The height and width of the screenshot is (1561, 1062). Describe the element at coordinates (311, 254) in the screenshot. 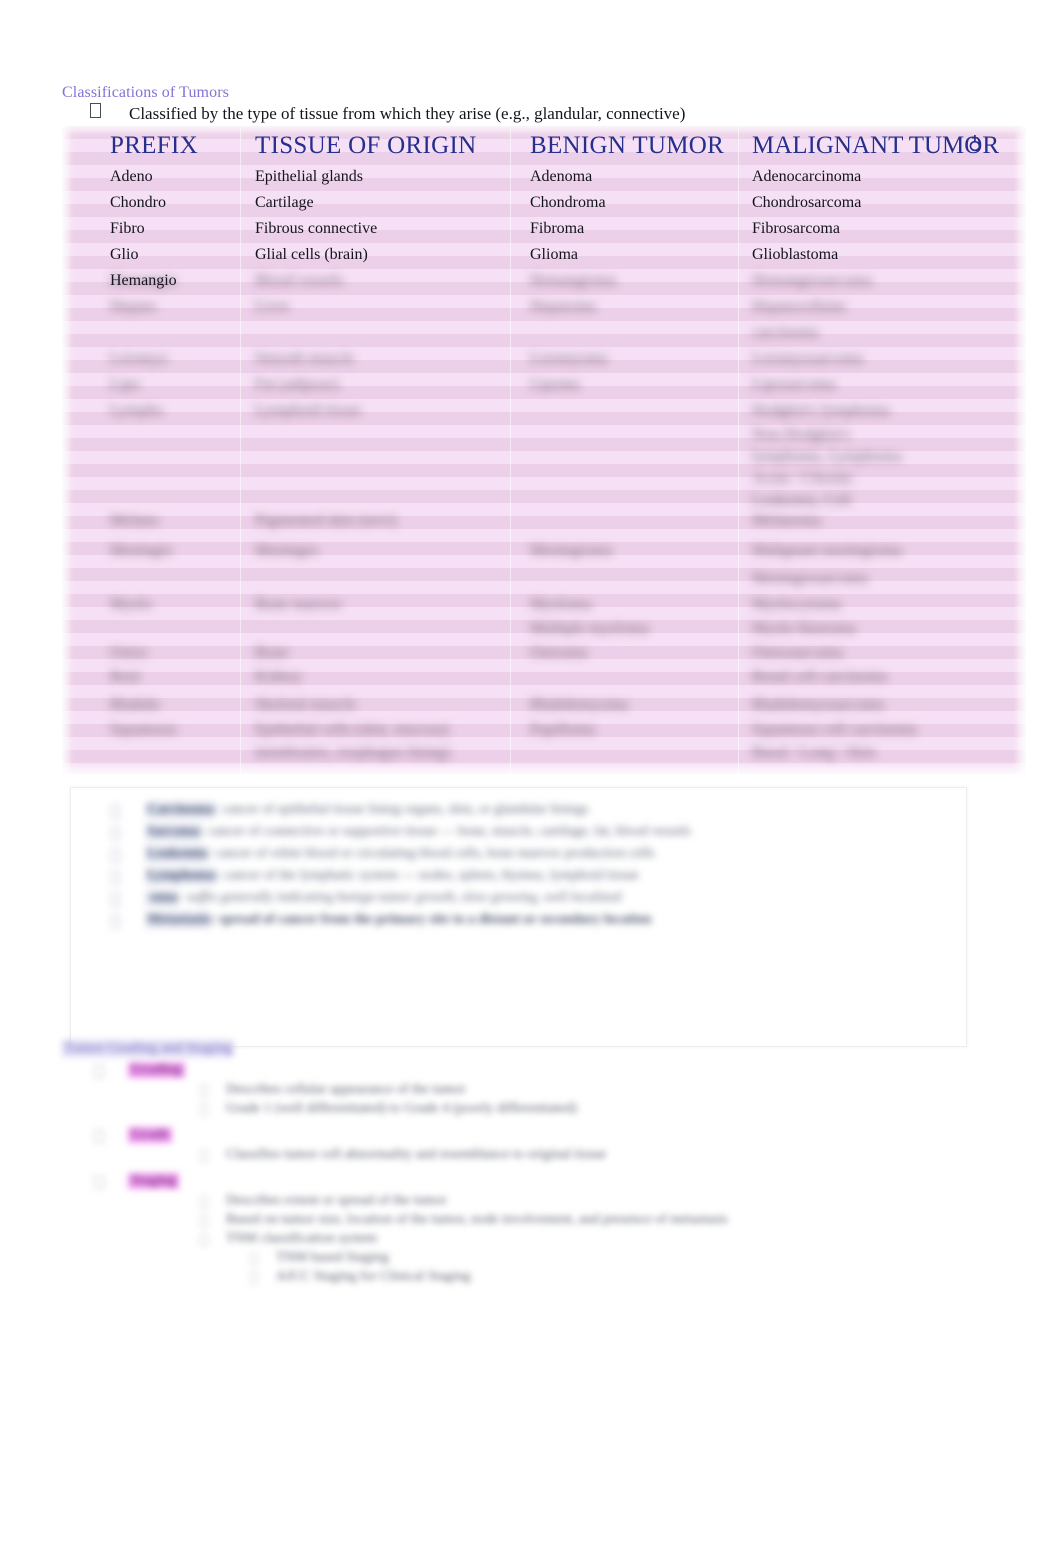

I see `table-cell: Glial cells (brain)` at that location.